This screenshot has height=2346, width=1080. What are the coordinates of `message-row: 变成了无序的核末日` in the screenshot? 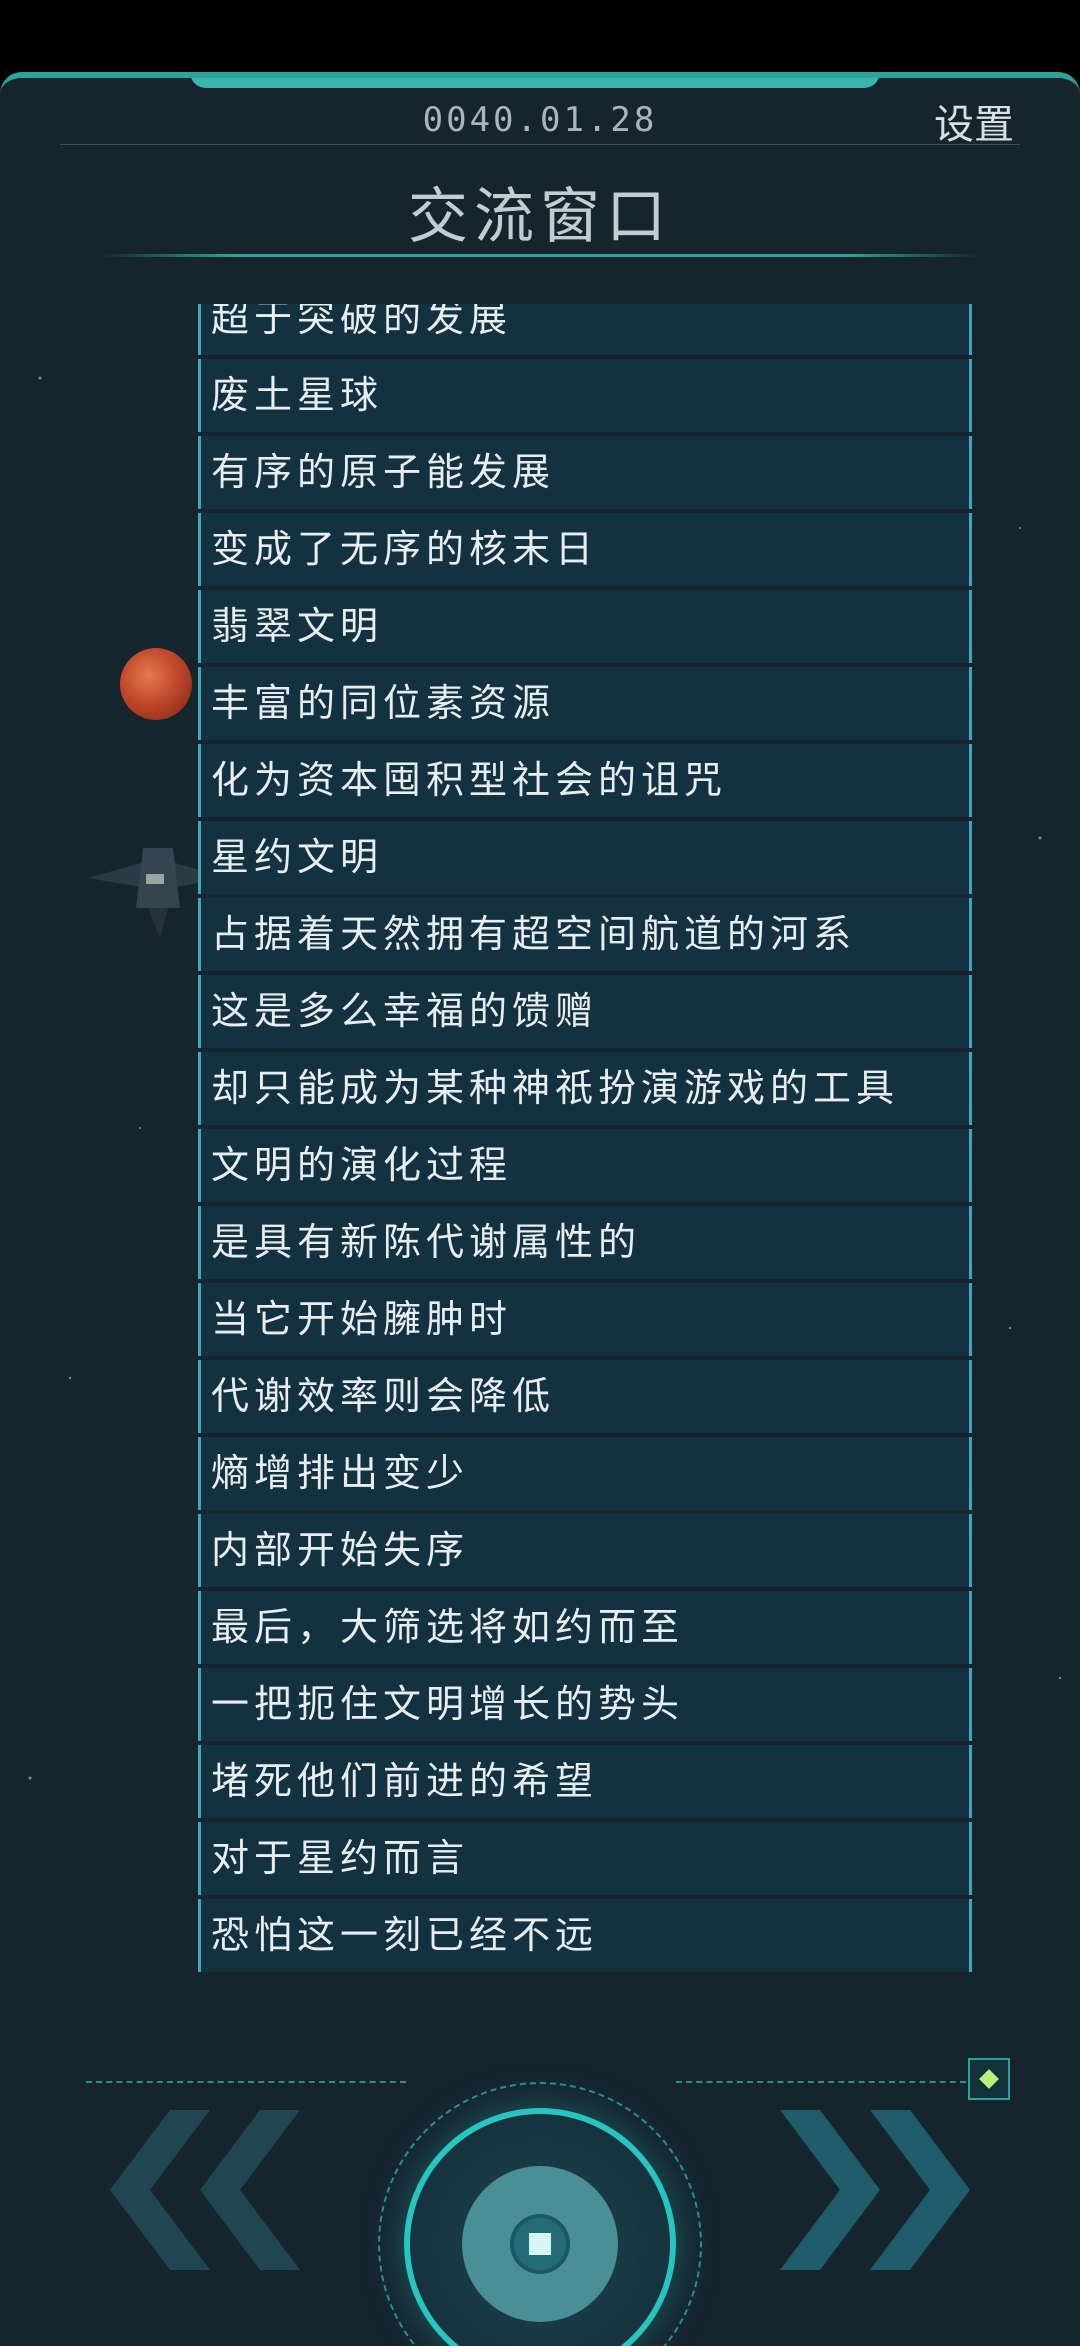 It's located at (585, 549).